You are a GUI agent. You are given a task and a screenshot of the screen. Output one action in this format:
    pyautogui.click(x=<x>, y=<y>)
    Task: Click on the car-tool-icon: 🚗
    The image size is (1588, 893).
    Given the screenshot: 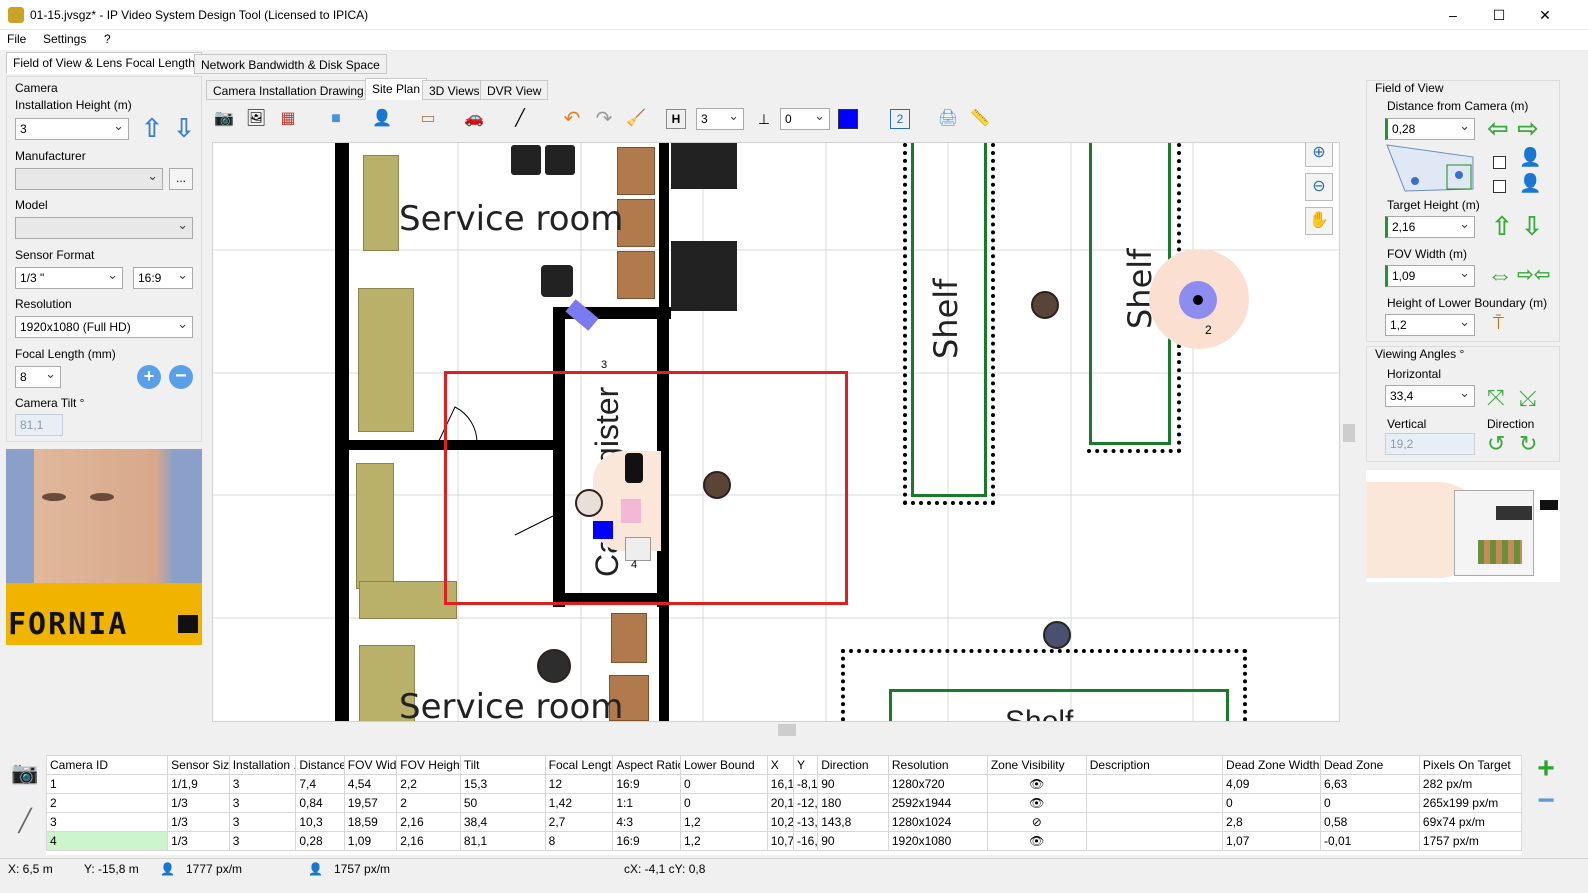 What is the action you would take?
    pyautogui.click(x=474, y=119)
    